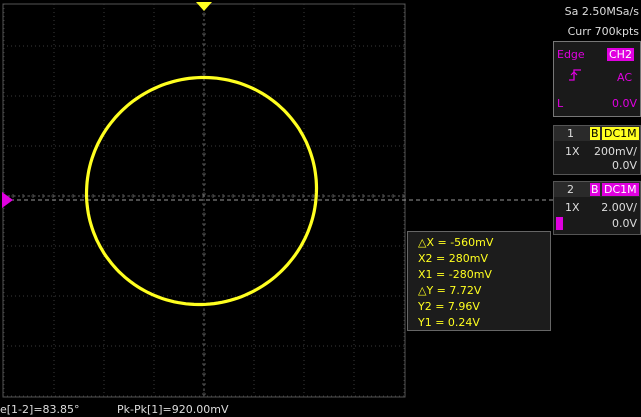 The image size is (641, 417). Describe the element at coordinates (173, 409) in the screenshot. I see `pk-pk-measurement: Pk-Pk[1]=920.00mV` at that location.